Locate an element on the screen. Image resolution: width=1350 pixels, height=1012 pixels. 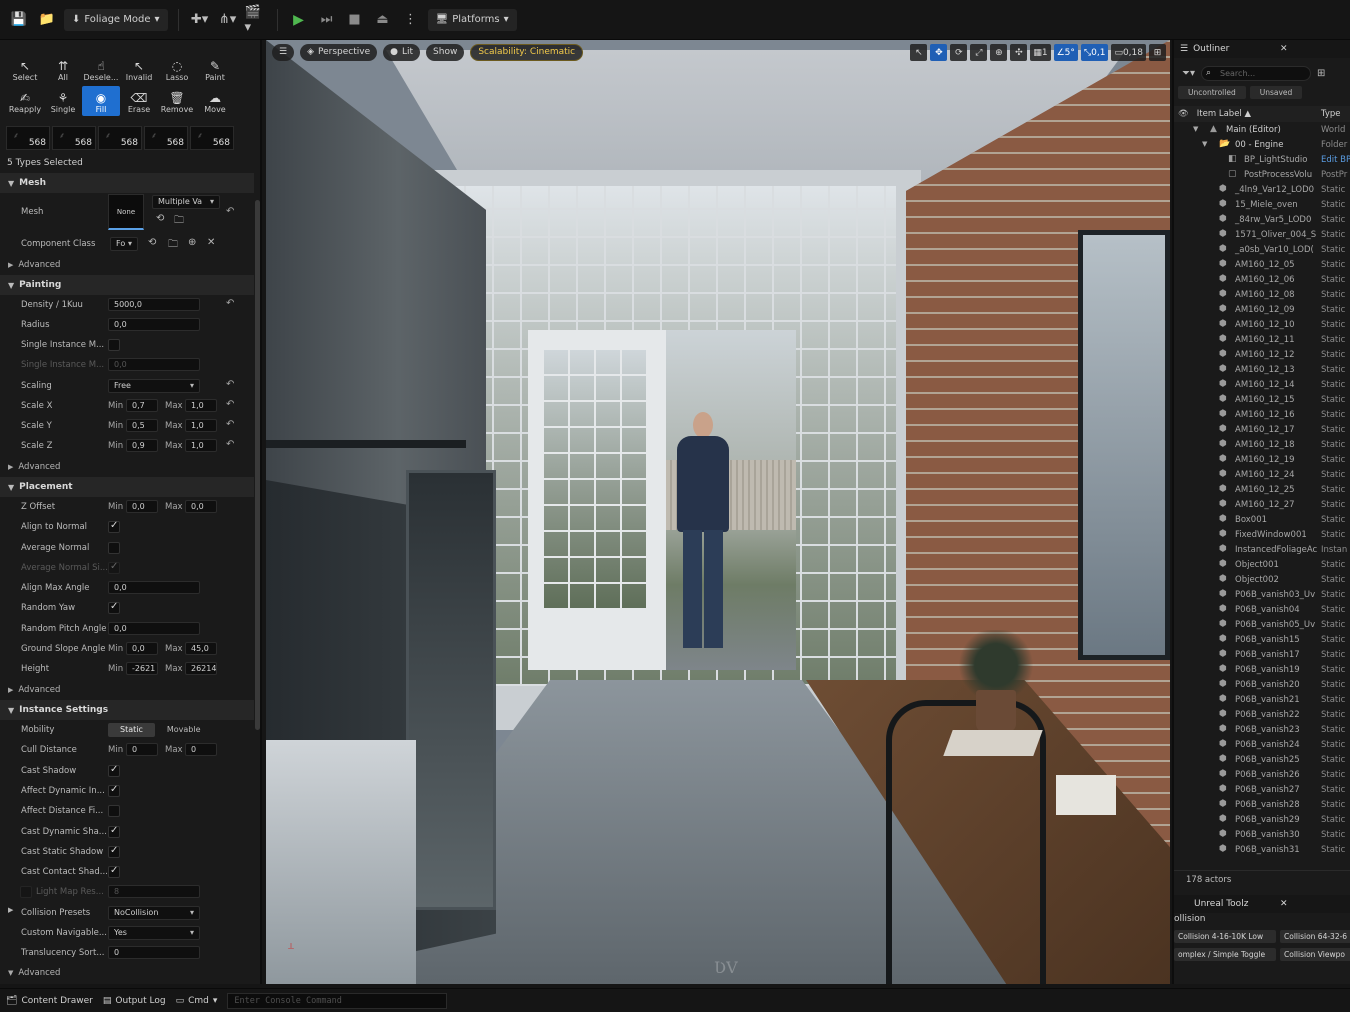
scale-y-min: 0,5 is located at coordinates (142, 425).